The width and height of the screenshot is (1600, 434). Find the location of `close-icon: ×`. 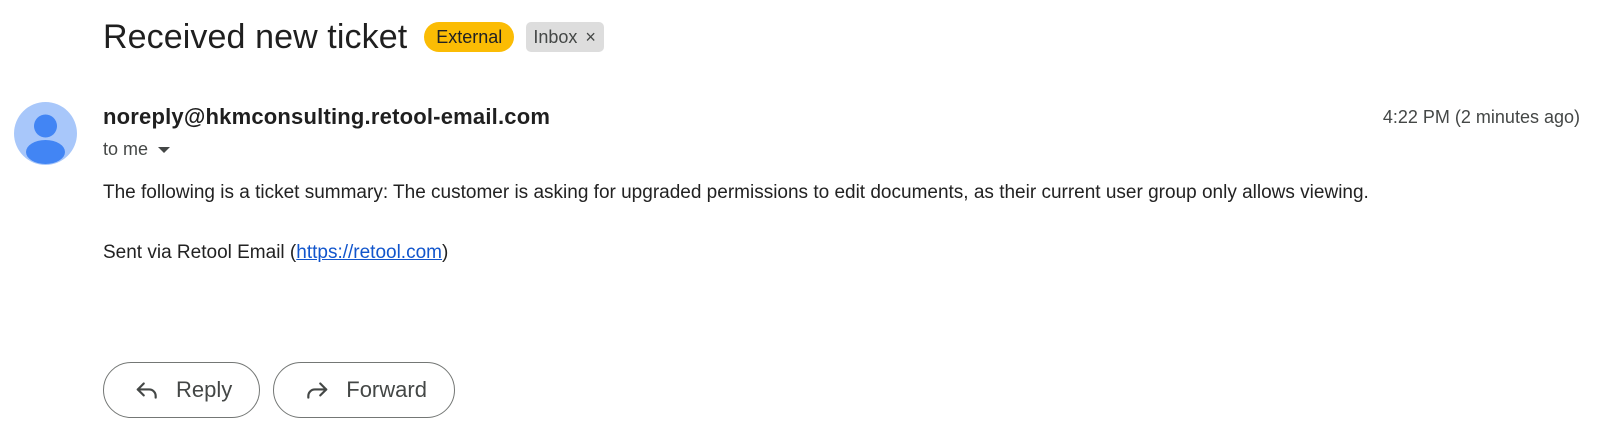

close-icon: × is located at coordinates (590, 37).